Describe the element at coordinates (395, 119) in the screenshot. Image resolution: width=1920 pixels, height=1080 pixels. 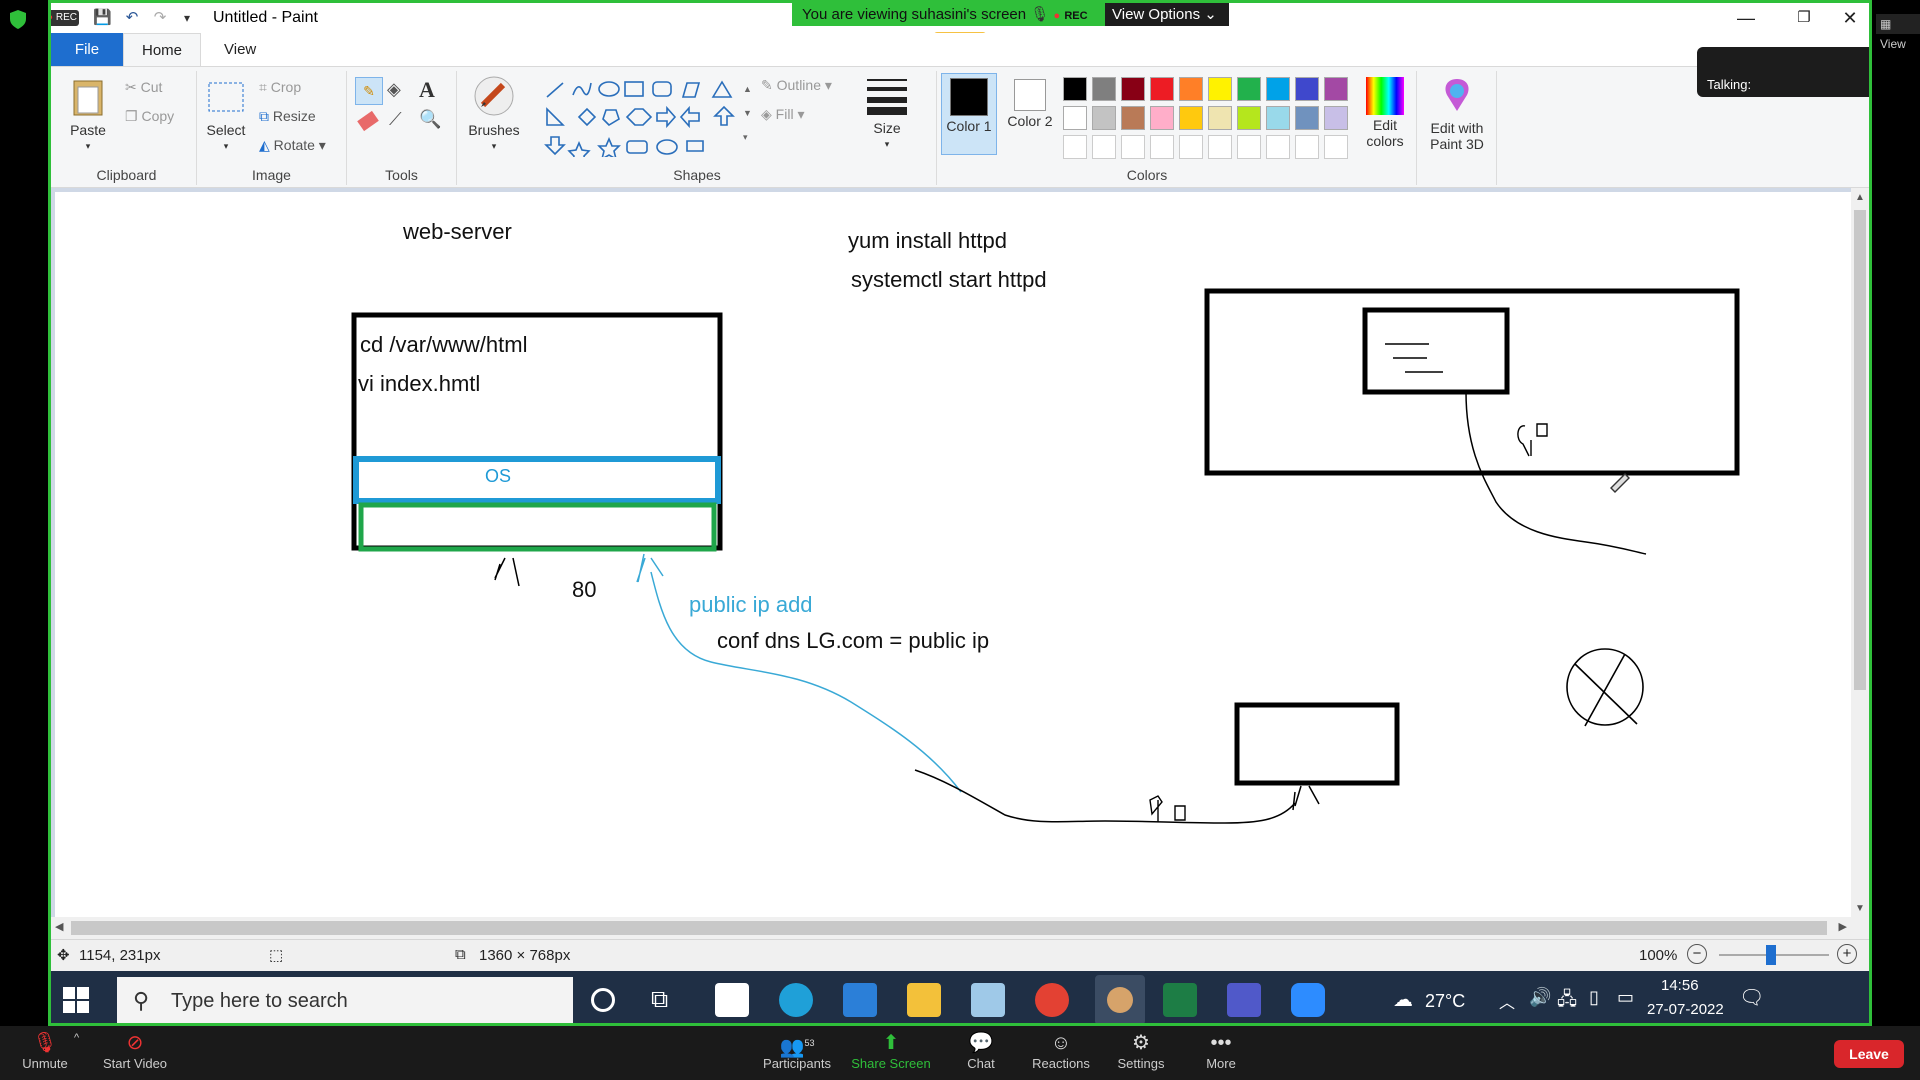
I see `color-picker-icon: ⟋` at that location.